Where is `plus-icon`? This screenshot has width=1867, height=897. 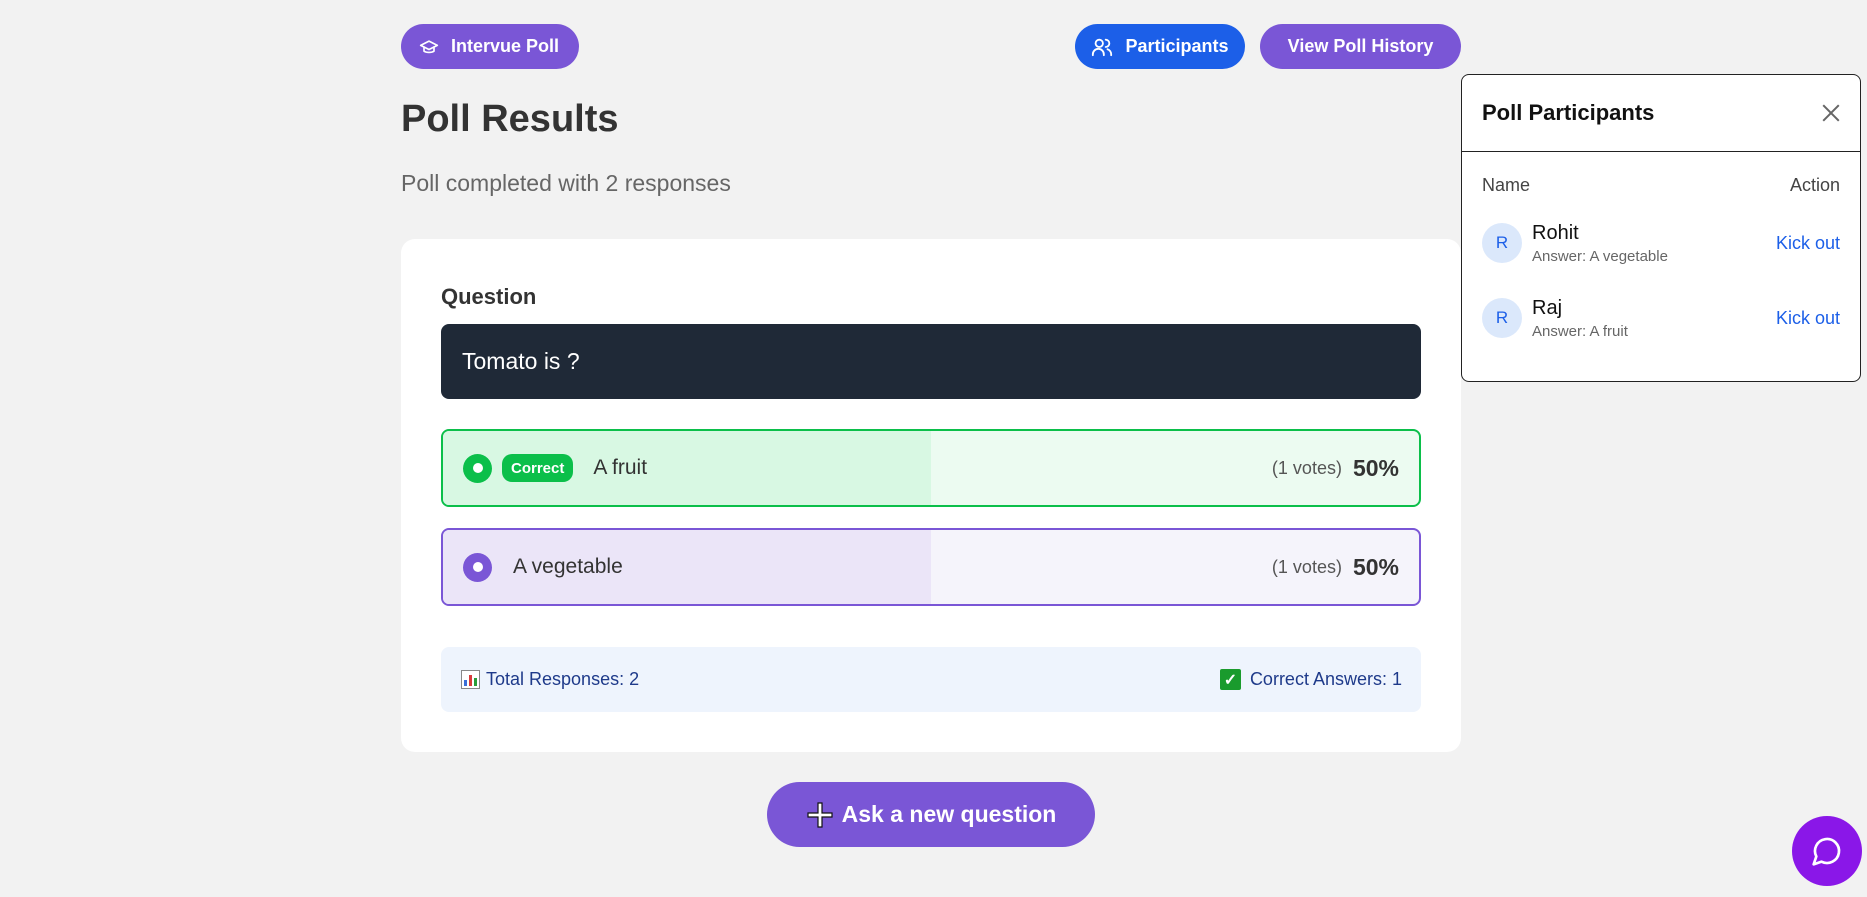
plus-icon is located at coordinates (820, 814).